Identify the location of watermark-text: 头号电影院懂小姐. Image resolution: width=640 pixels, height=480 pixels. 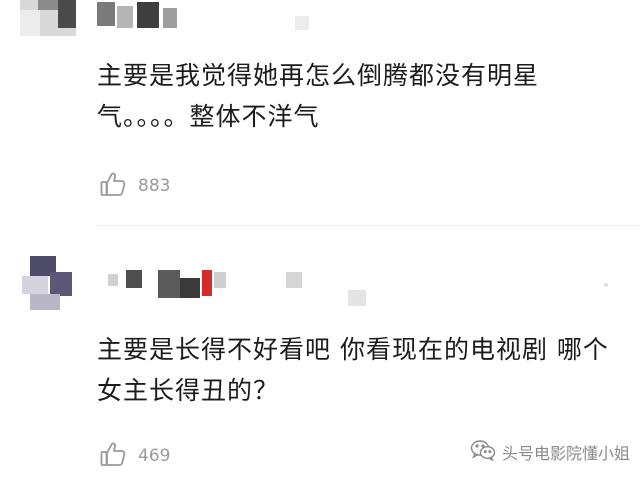
(565, 453).